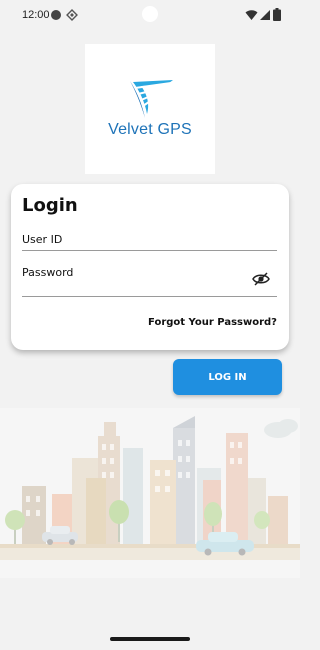  What do you see at coordinates (149, 250) in the screenshot?
I see `user-id-underline` at bounding box center [149, 250].